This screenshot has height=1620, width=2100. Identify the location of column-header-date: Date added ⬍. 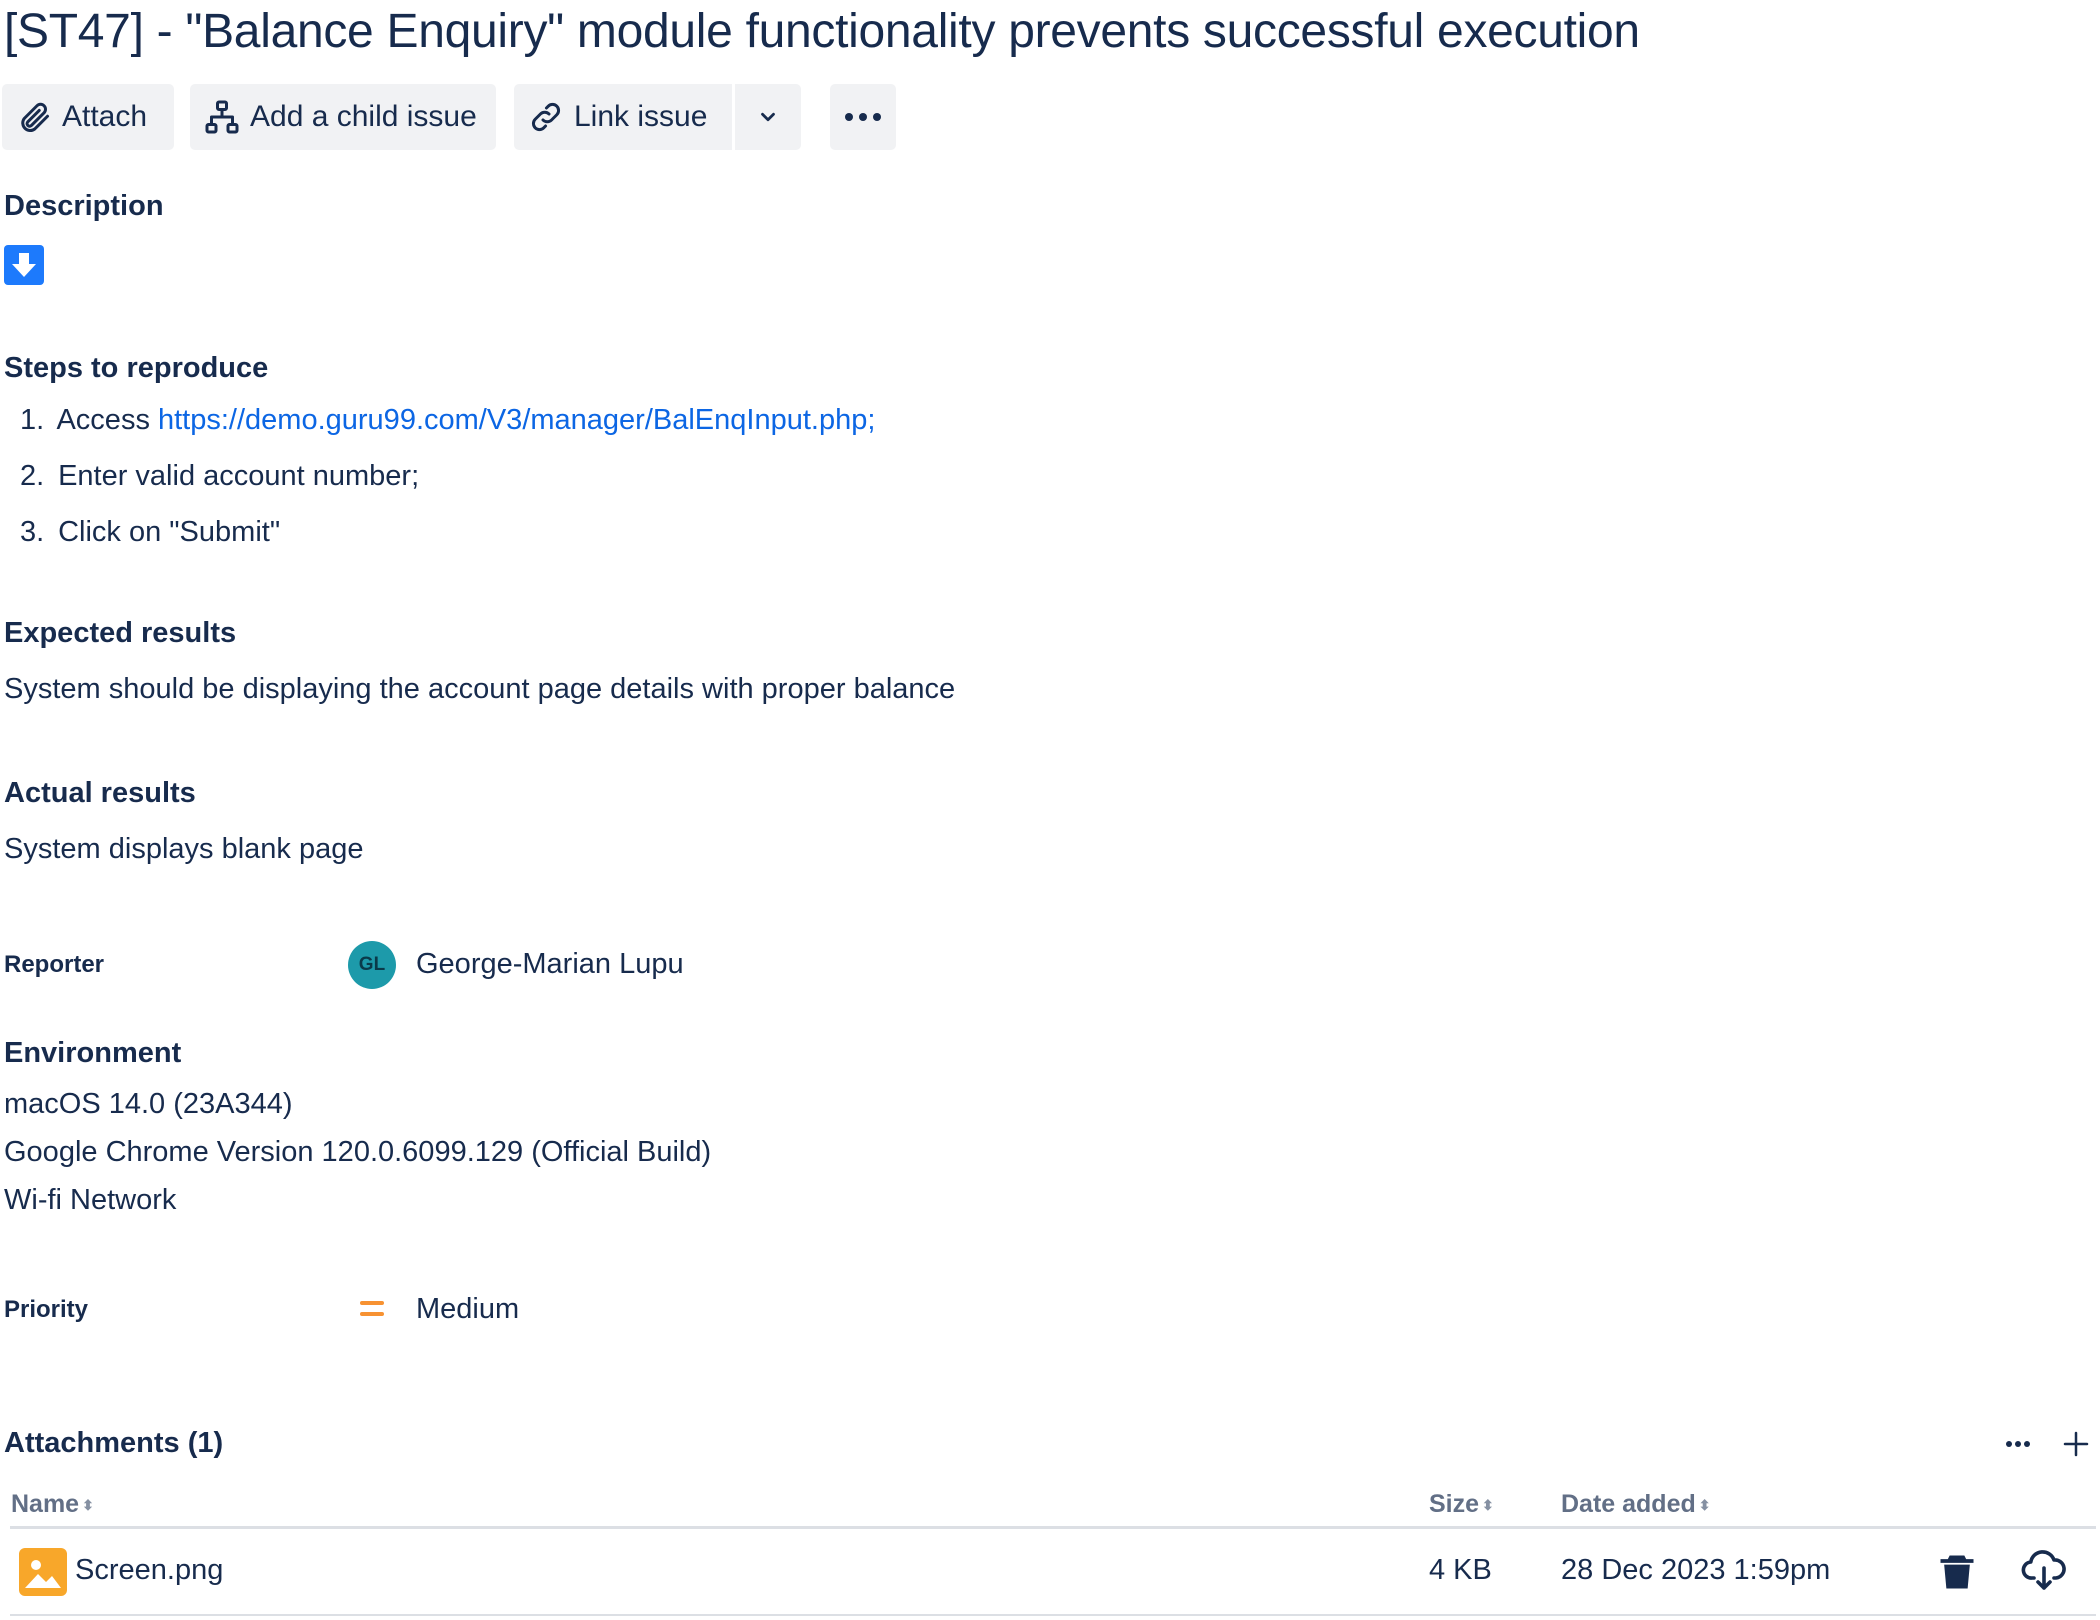
(1636, 1504).